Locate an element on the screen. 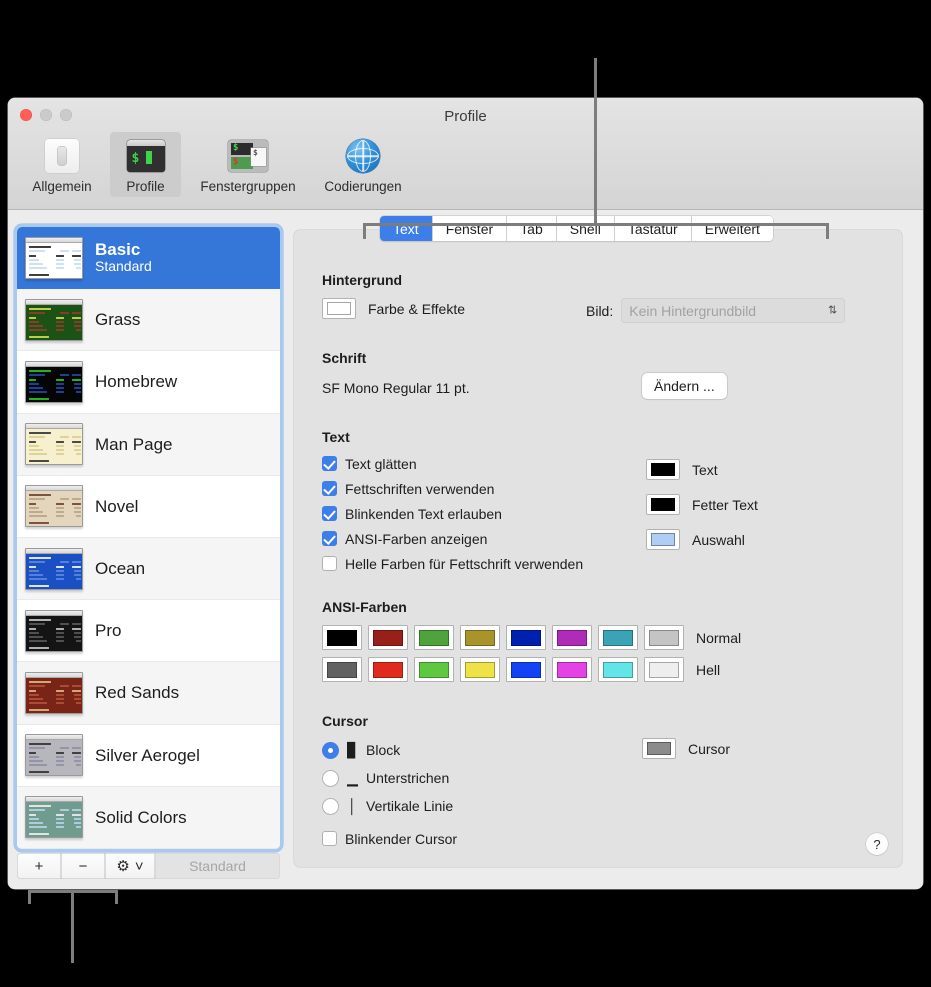  text-option-row: Blinkenden Text erlauben is located at coordinates (452, 513).